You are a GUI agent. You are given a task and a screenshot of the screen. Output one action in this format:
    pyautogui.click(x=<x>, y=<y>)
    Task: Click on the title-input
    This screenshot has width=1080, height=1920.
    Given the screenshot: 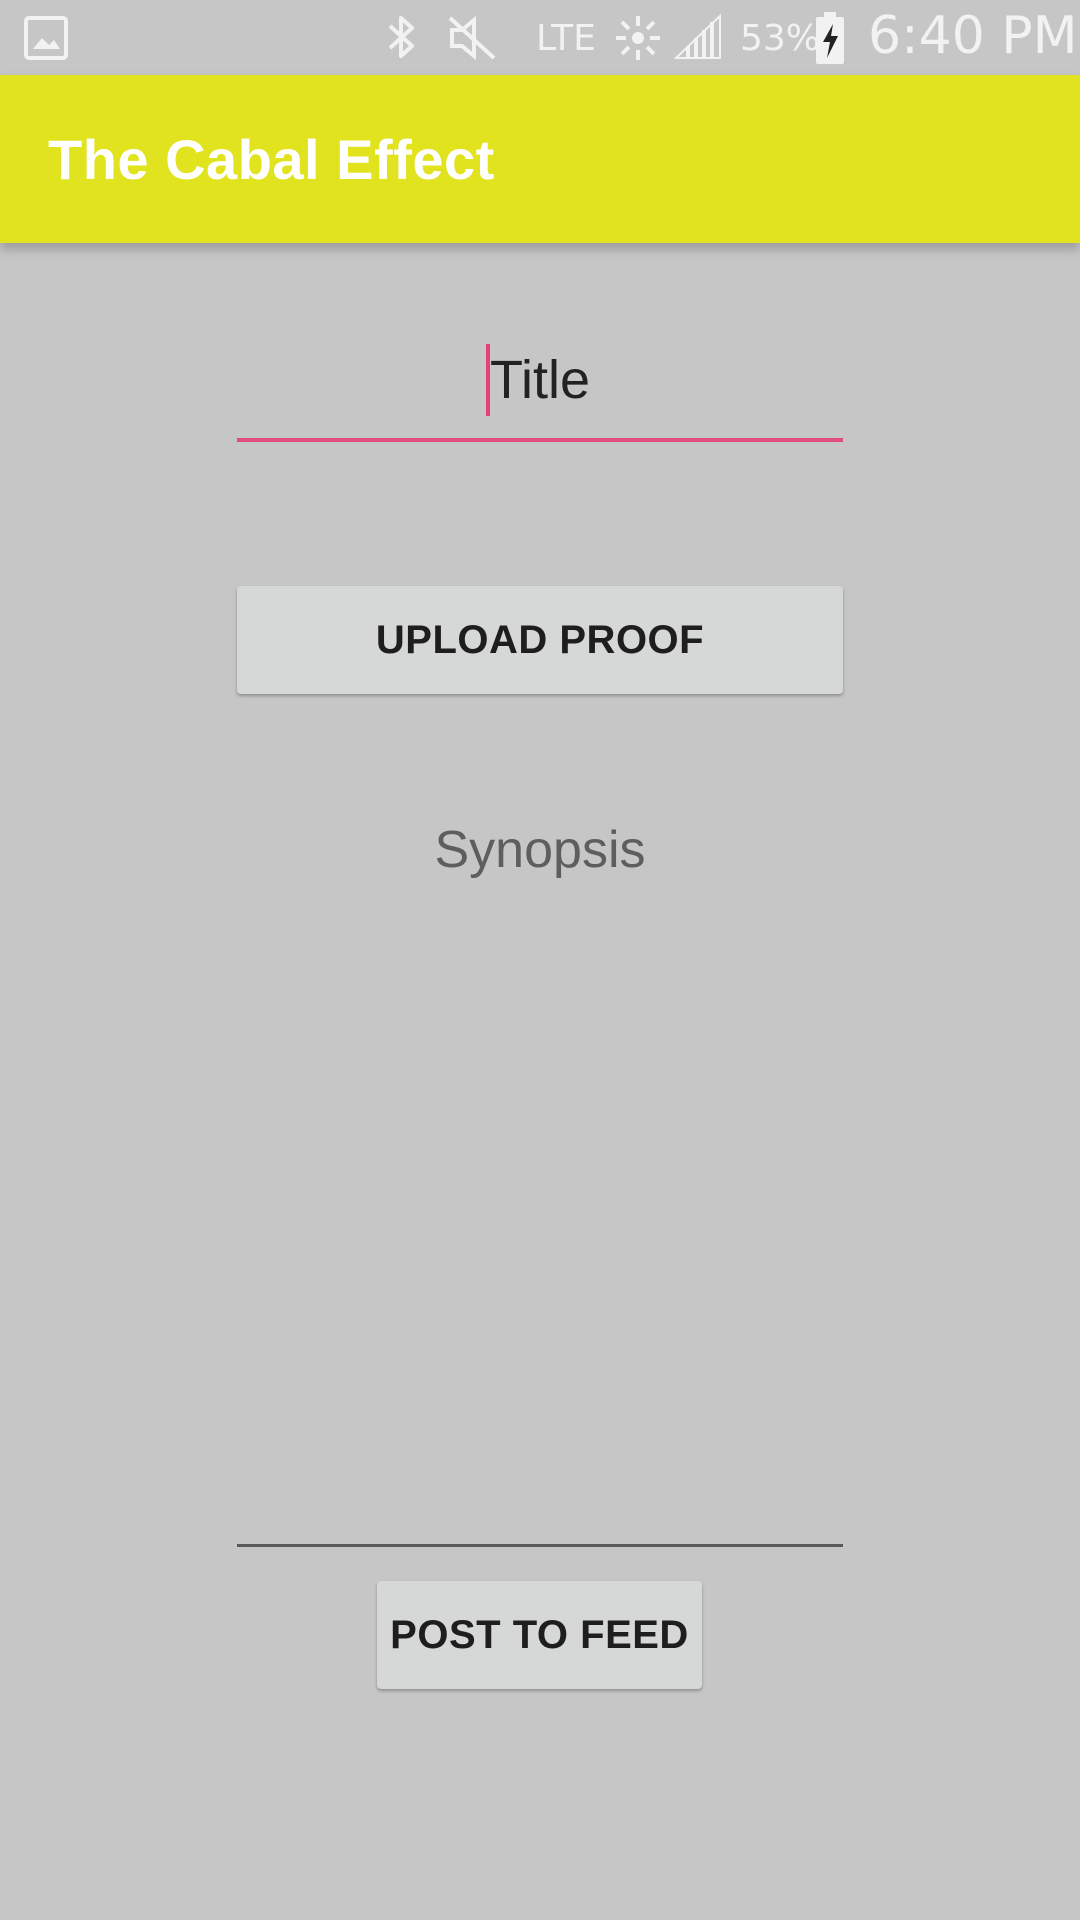 What is the action you would take?
    pyautogui.click(x=540, y=380)
    